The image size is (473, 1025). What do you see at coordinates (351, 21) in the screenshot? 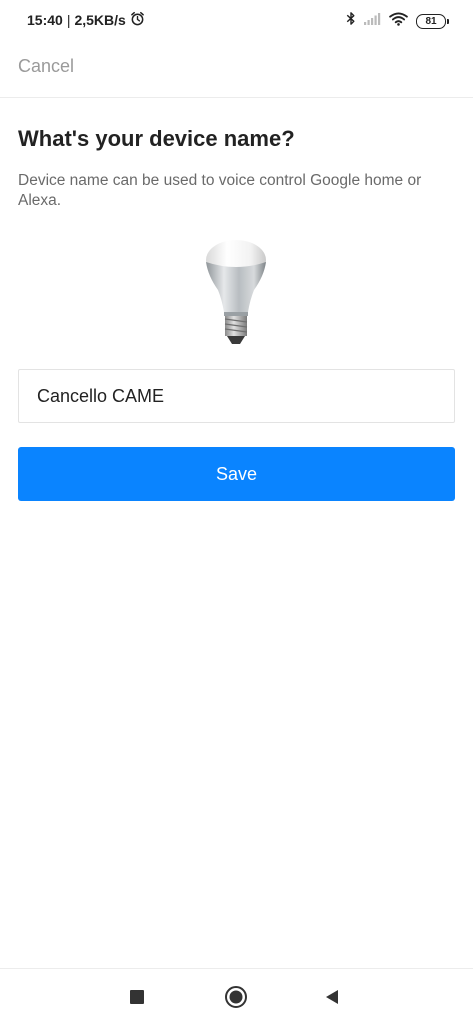
I see `bluetooth-icon` at bounding box center [351, 21].